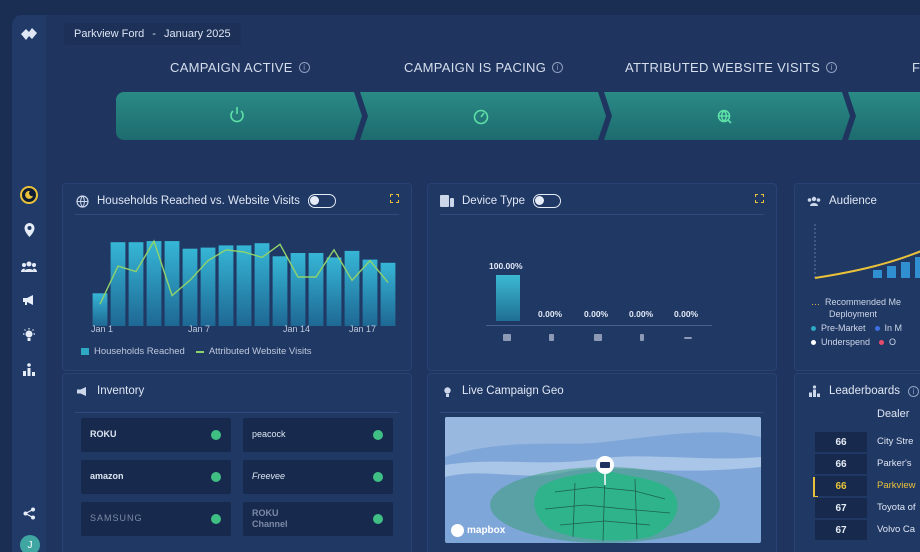  I want to click on desktop-icon, so click(598, 337).